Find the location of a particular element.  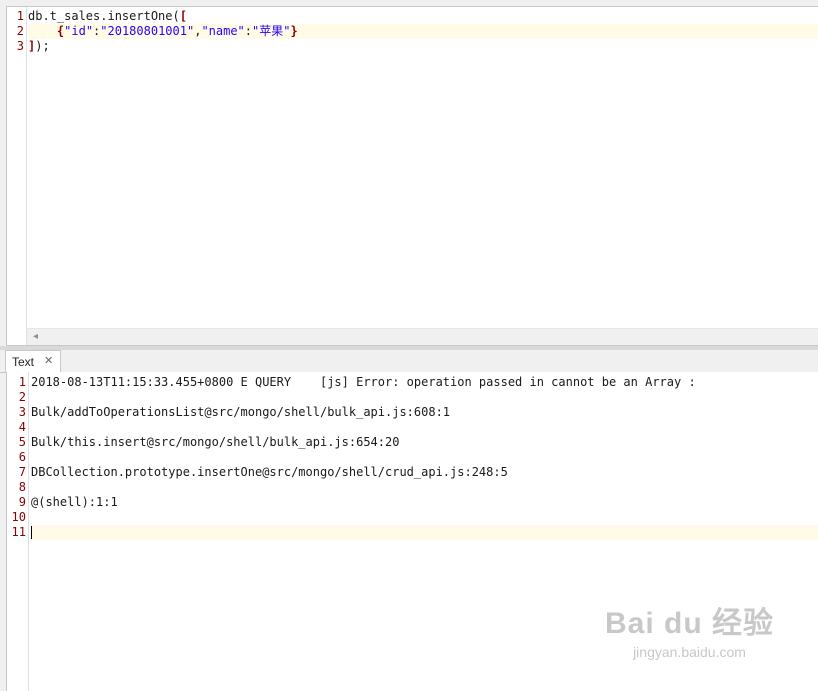

code-token: [ is located at coordinates (183, 16).